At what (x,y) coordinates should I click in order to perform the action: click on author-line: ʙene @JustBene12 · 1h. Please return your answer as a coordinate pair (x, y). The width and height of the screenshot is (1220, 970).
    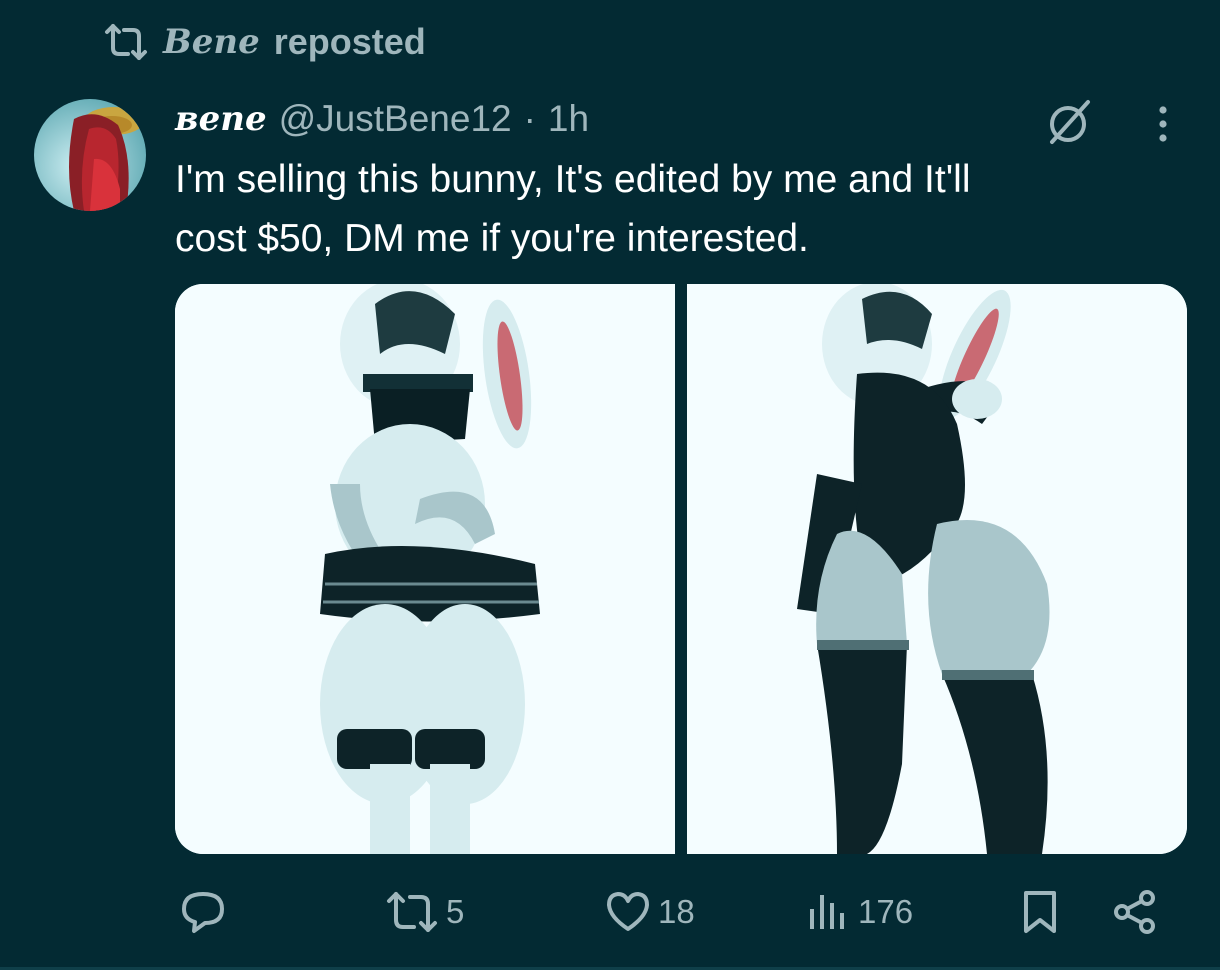
    Looking at the image, I should click on (382, 119).